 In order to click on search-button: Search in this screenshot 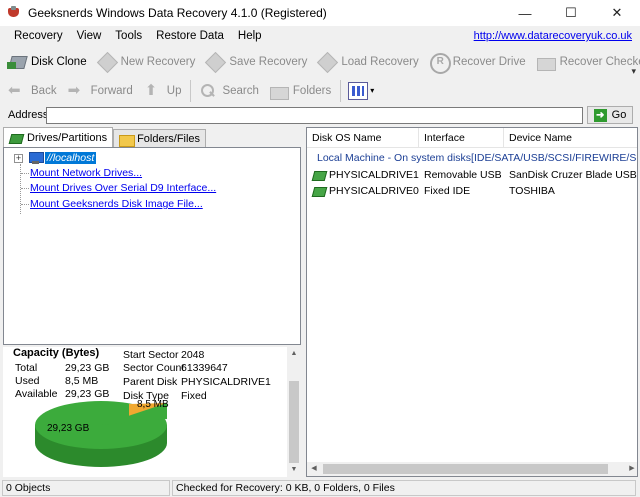, I will do `click(228, 91)`.